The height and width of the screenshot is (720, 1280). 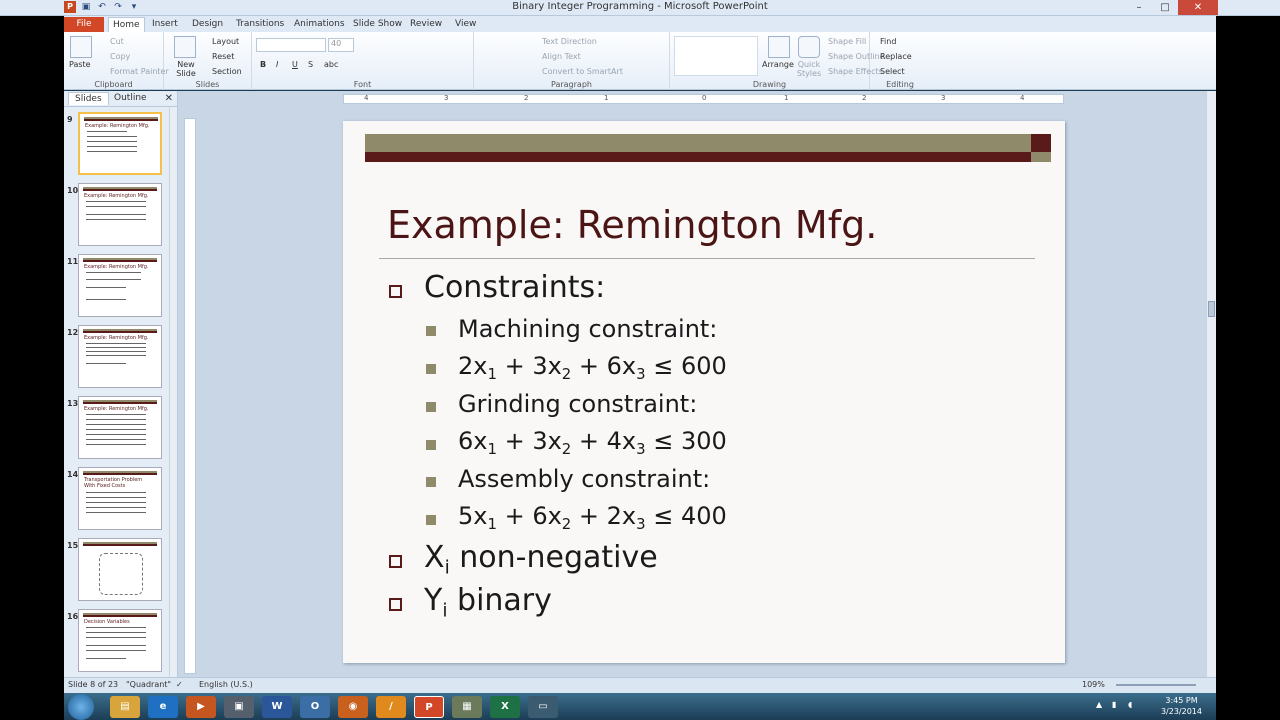 I want to click on copy-button: Copy, so click(x=120, y=56).